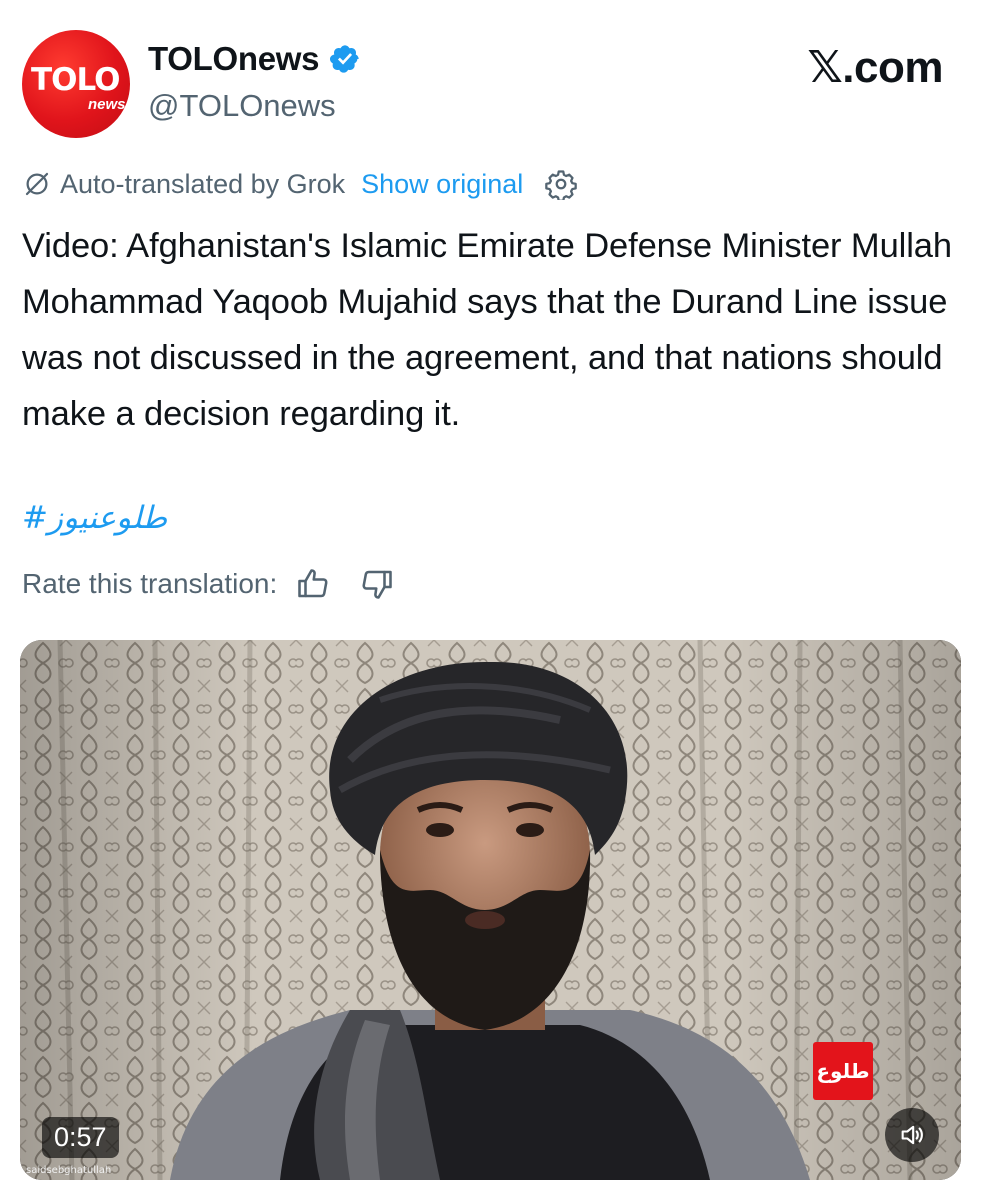 The width and height of the screenshot is (983, 1199). Describe the element at coordinates (203, 183) in the screenshot. I see `translation-notice: Auto-translated by Grok` at that location.